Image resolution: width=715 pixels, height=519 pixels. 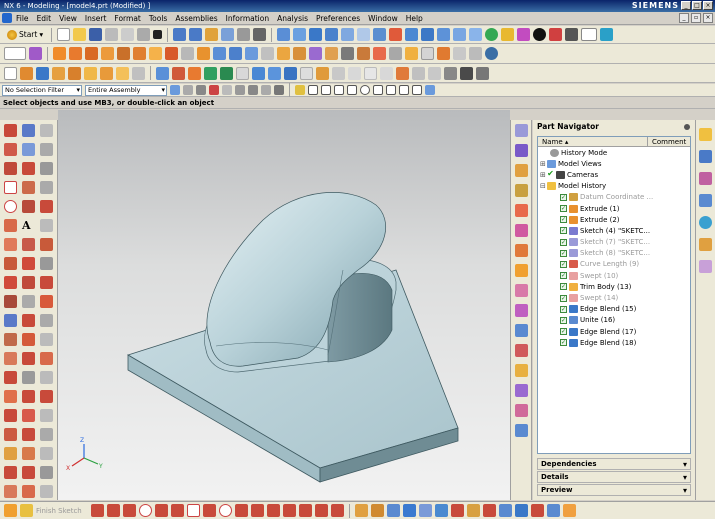 What do you see at coordinates (228, 34) in the screenshot?
I see `selection-icon` at bounding box center [228, 34].